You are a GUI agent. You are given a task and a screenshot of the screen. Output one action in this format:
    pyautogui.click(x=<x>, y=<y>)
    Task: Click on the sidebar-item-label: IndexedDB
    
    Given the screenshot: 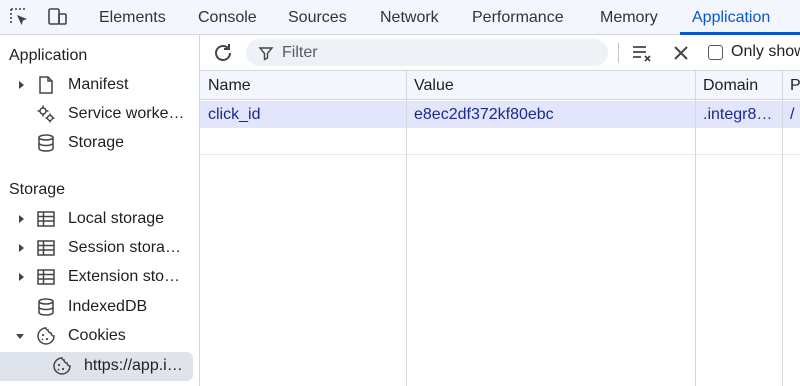 What is the action you would take?
    pyautogui.click(x=108, y=306)
    